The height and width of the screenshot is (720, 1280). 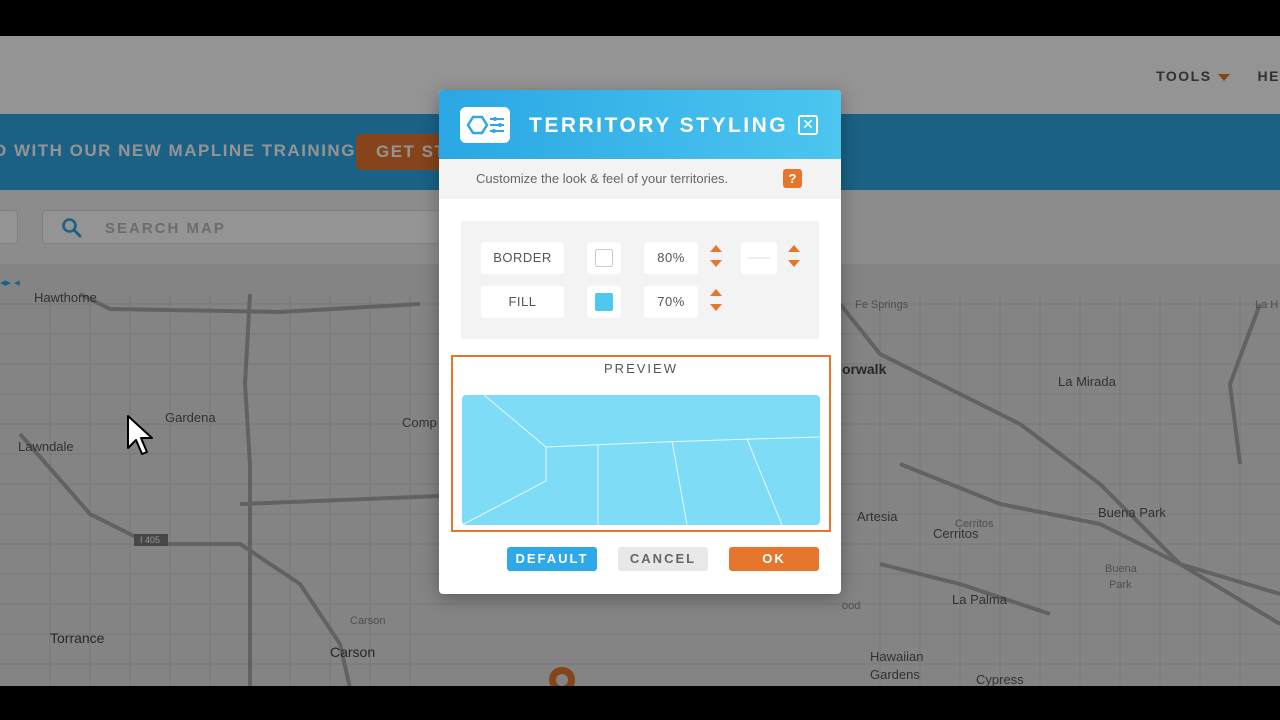 I want to click on dialog-title: TERRITORY STYLING, so click(x=659, y=125).